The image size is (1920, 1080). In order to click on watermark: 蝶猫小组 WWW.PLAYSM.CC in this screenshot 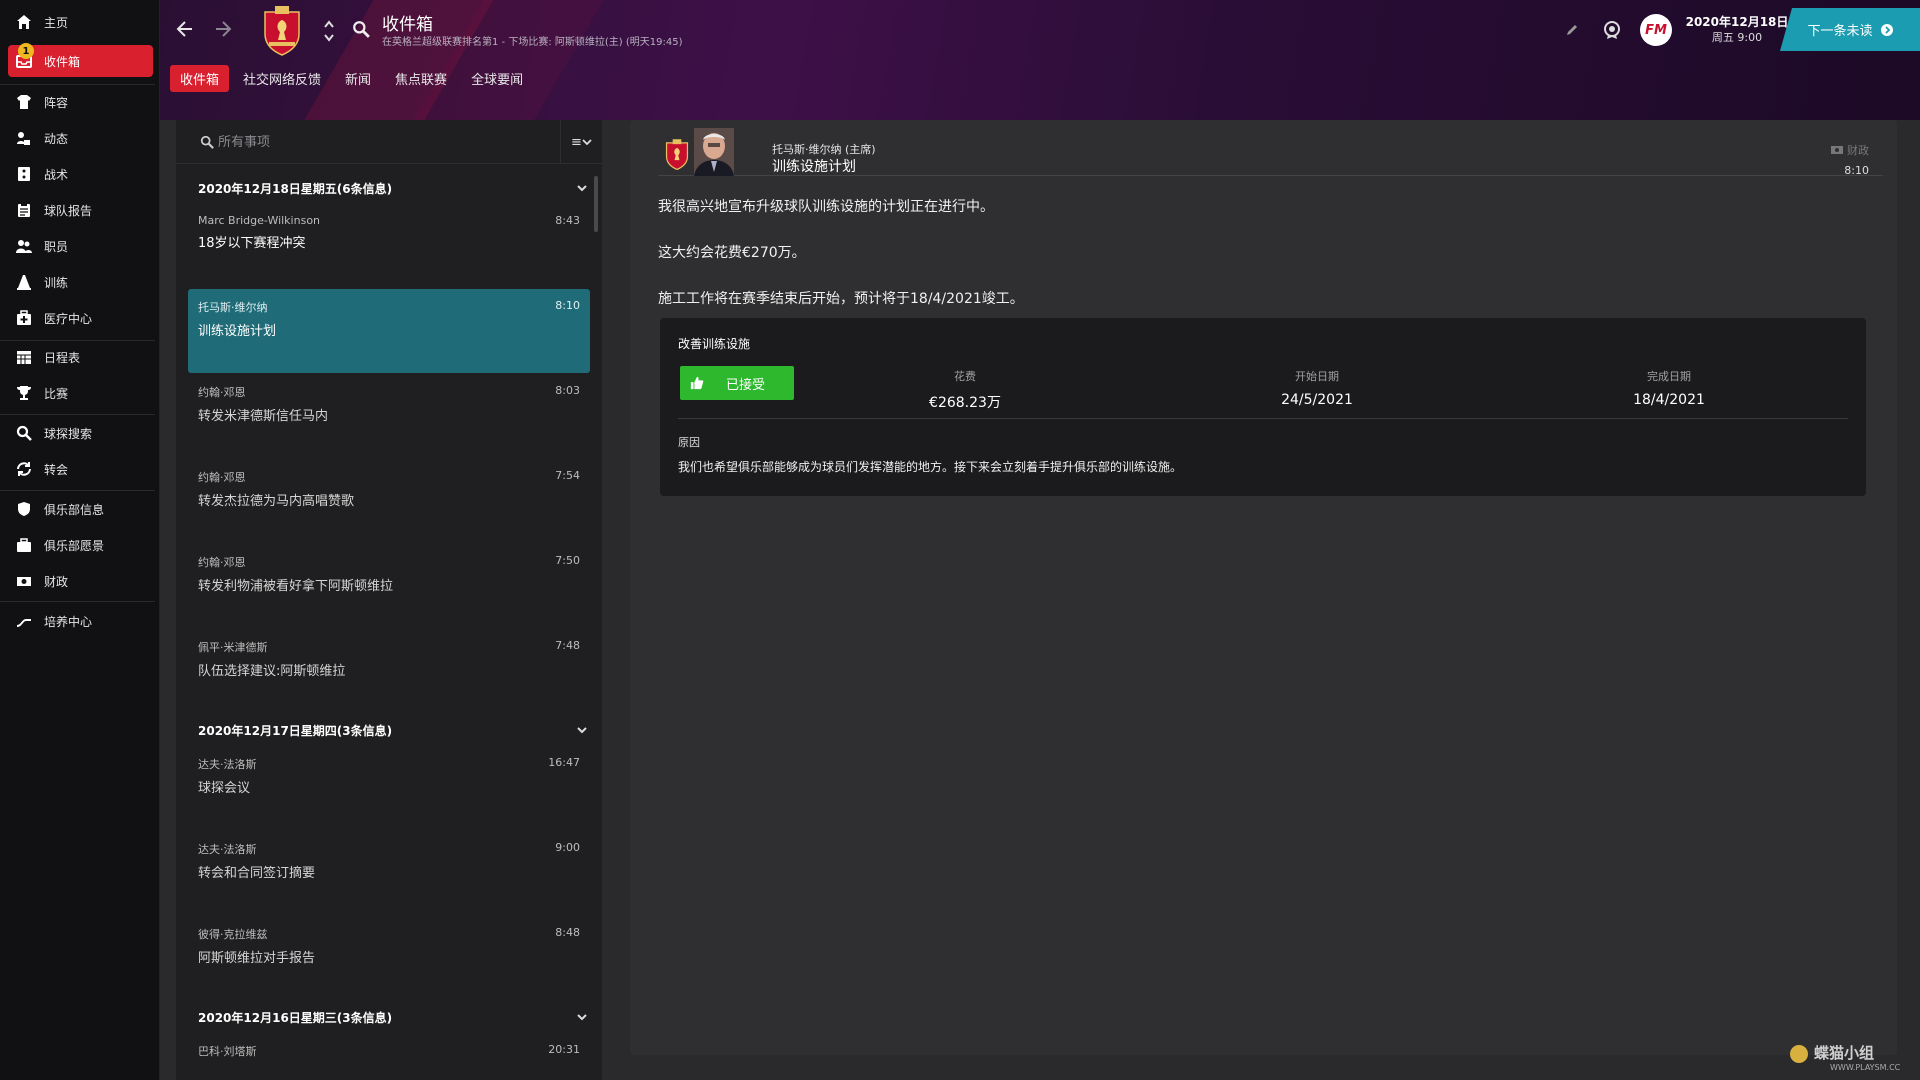, I will do `click(1850, 1058)`.